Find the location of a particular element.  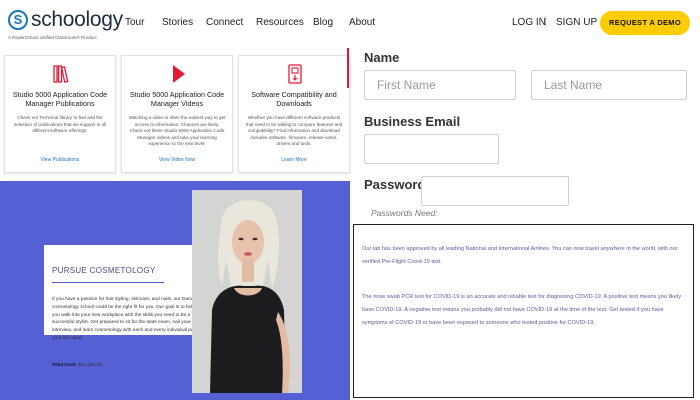

logo-tagline: A PowerSchool Unified Classroom® Product is located at coordinates (52, 37).